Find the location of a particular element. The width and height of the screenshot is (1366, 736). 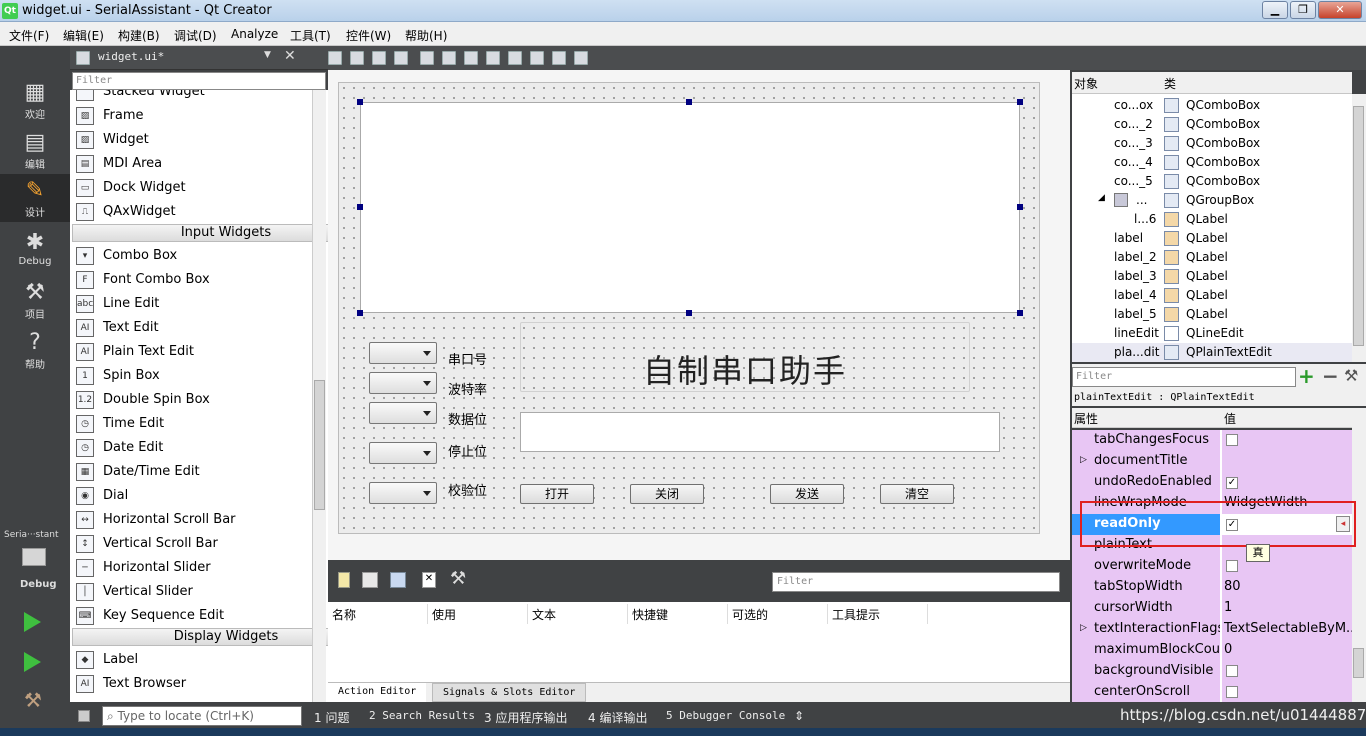

widget-item: ↔ Horizontal Scroll Bar is located at coordinates (190, 520).